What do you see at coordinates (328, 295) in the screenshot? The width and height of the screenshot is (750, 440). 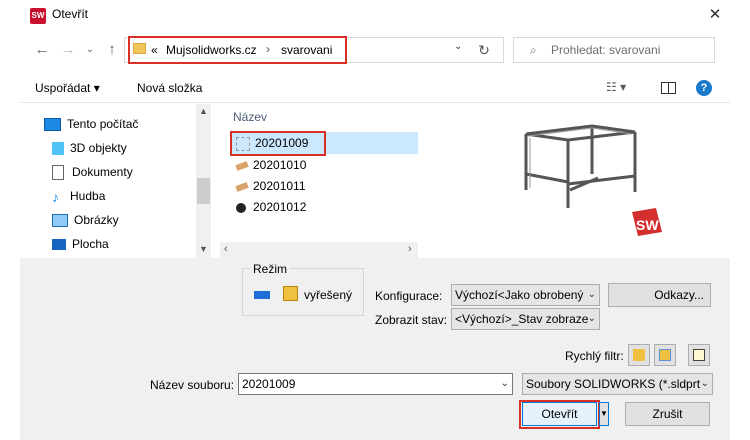 I see `mode-value: vyřešený` at bounding box center [328, 295].